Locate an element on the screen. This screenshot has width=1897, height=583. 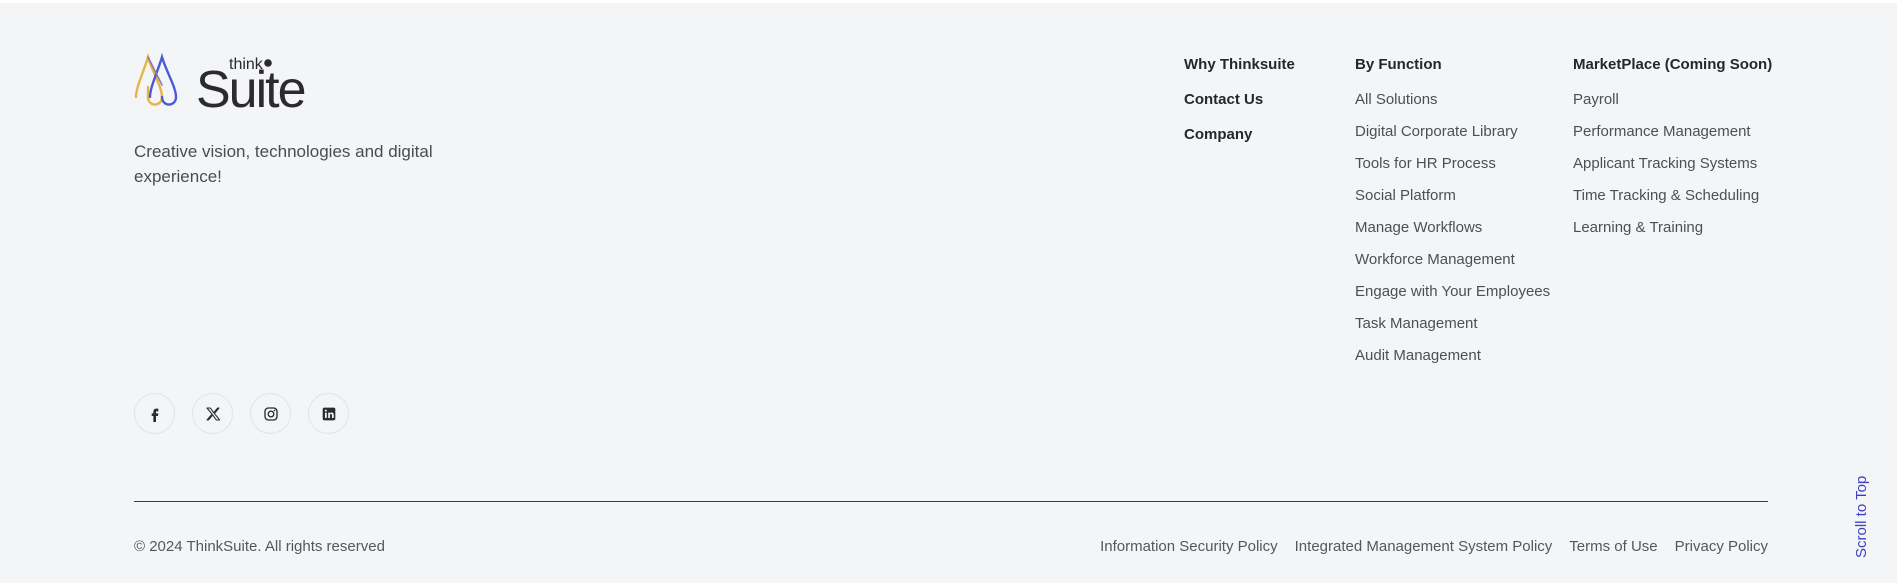
linkedin-link is located at coordinates (328, 413).